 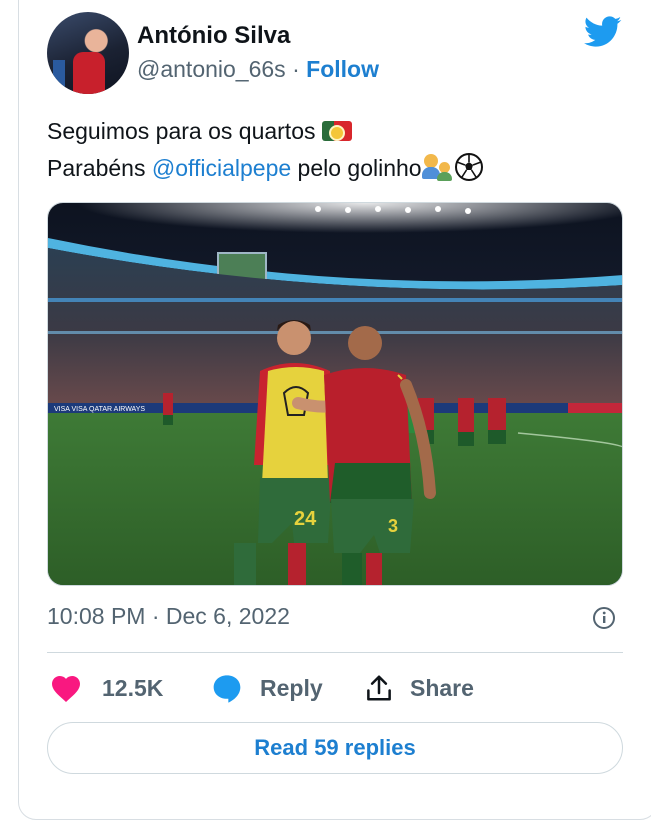 I want to click on reply-label: Reply, so click(x=291, y=687).